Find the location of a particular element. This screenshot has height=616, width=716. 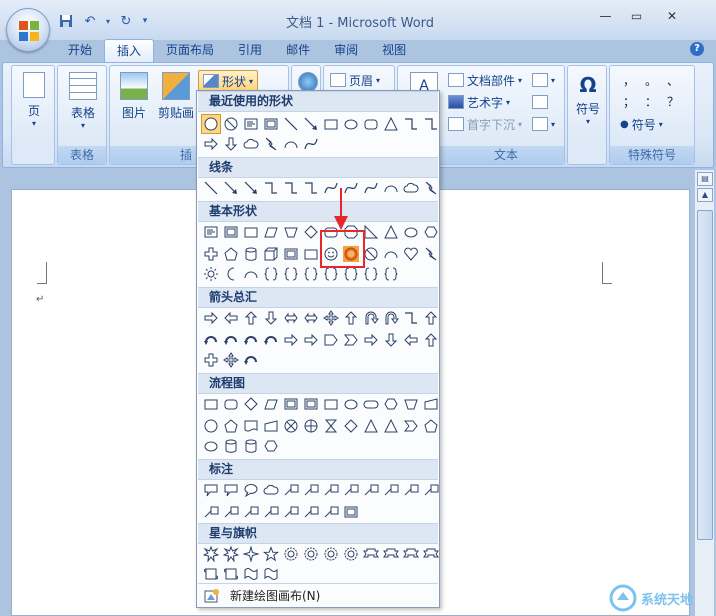

picture-button: 图片 is located at coordinates (134, 95).